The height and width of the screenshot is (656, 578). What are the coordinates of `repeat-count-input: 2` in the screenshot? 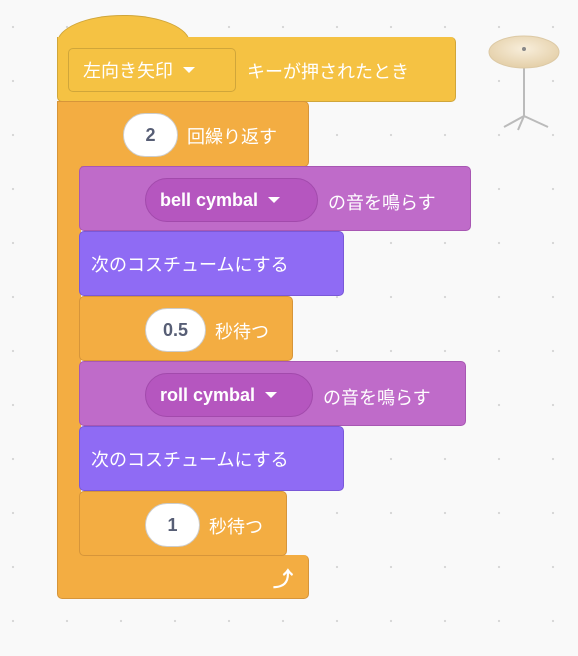 It's located at (150, 135).